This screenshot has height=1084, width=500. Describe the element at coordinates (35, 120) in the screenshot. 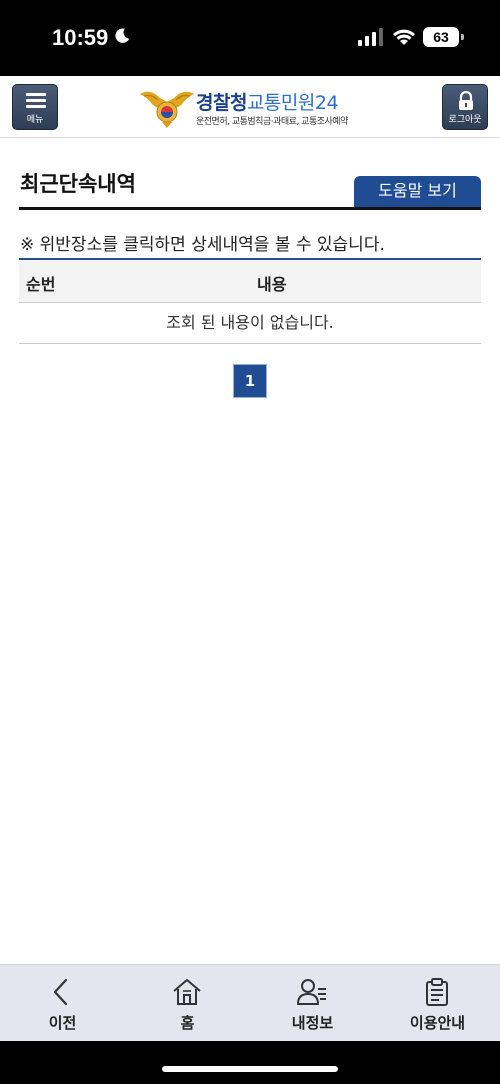

I see `menu-button-label: 메뉴` at that location.